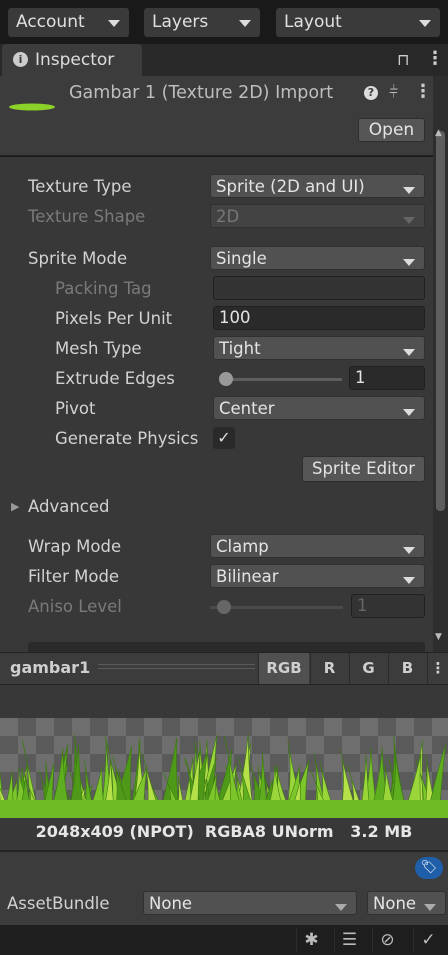 This screenshot has height=955, width=448. What do you see at coordinates (32, 107) in the screenshot?
I see `texture-thumbnail` at bounding box center [32, 107].